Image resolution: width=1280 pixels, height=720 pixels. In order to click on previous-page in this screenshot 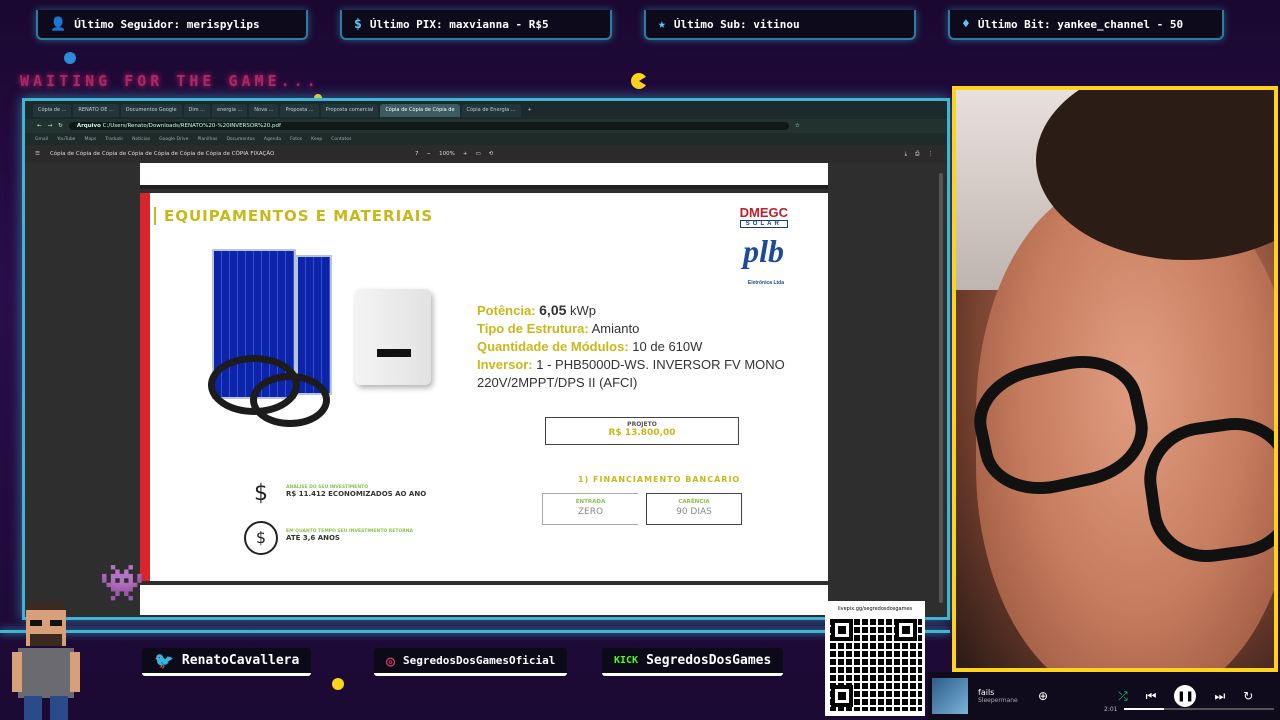, I will do `click(484, 176)`.